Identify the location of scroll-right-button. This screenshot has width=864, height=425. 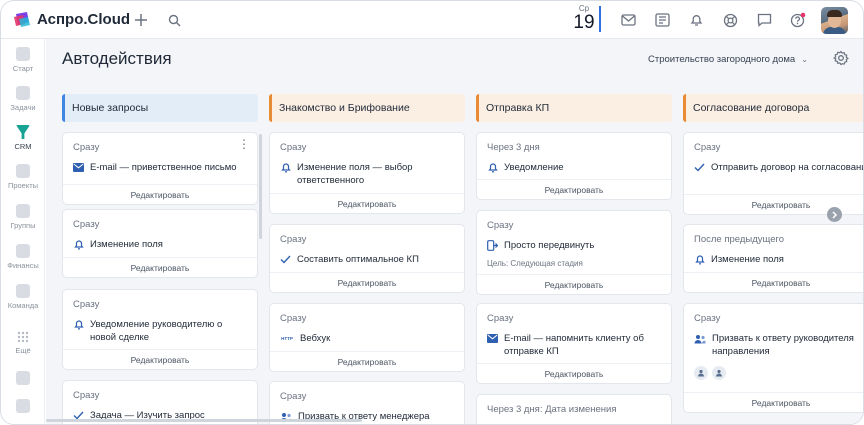
(834, 214).